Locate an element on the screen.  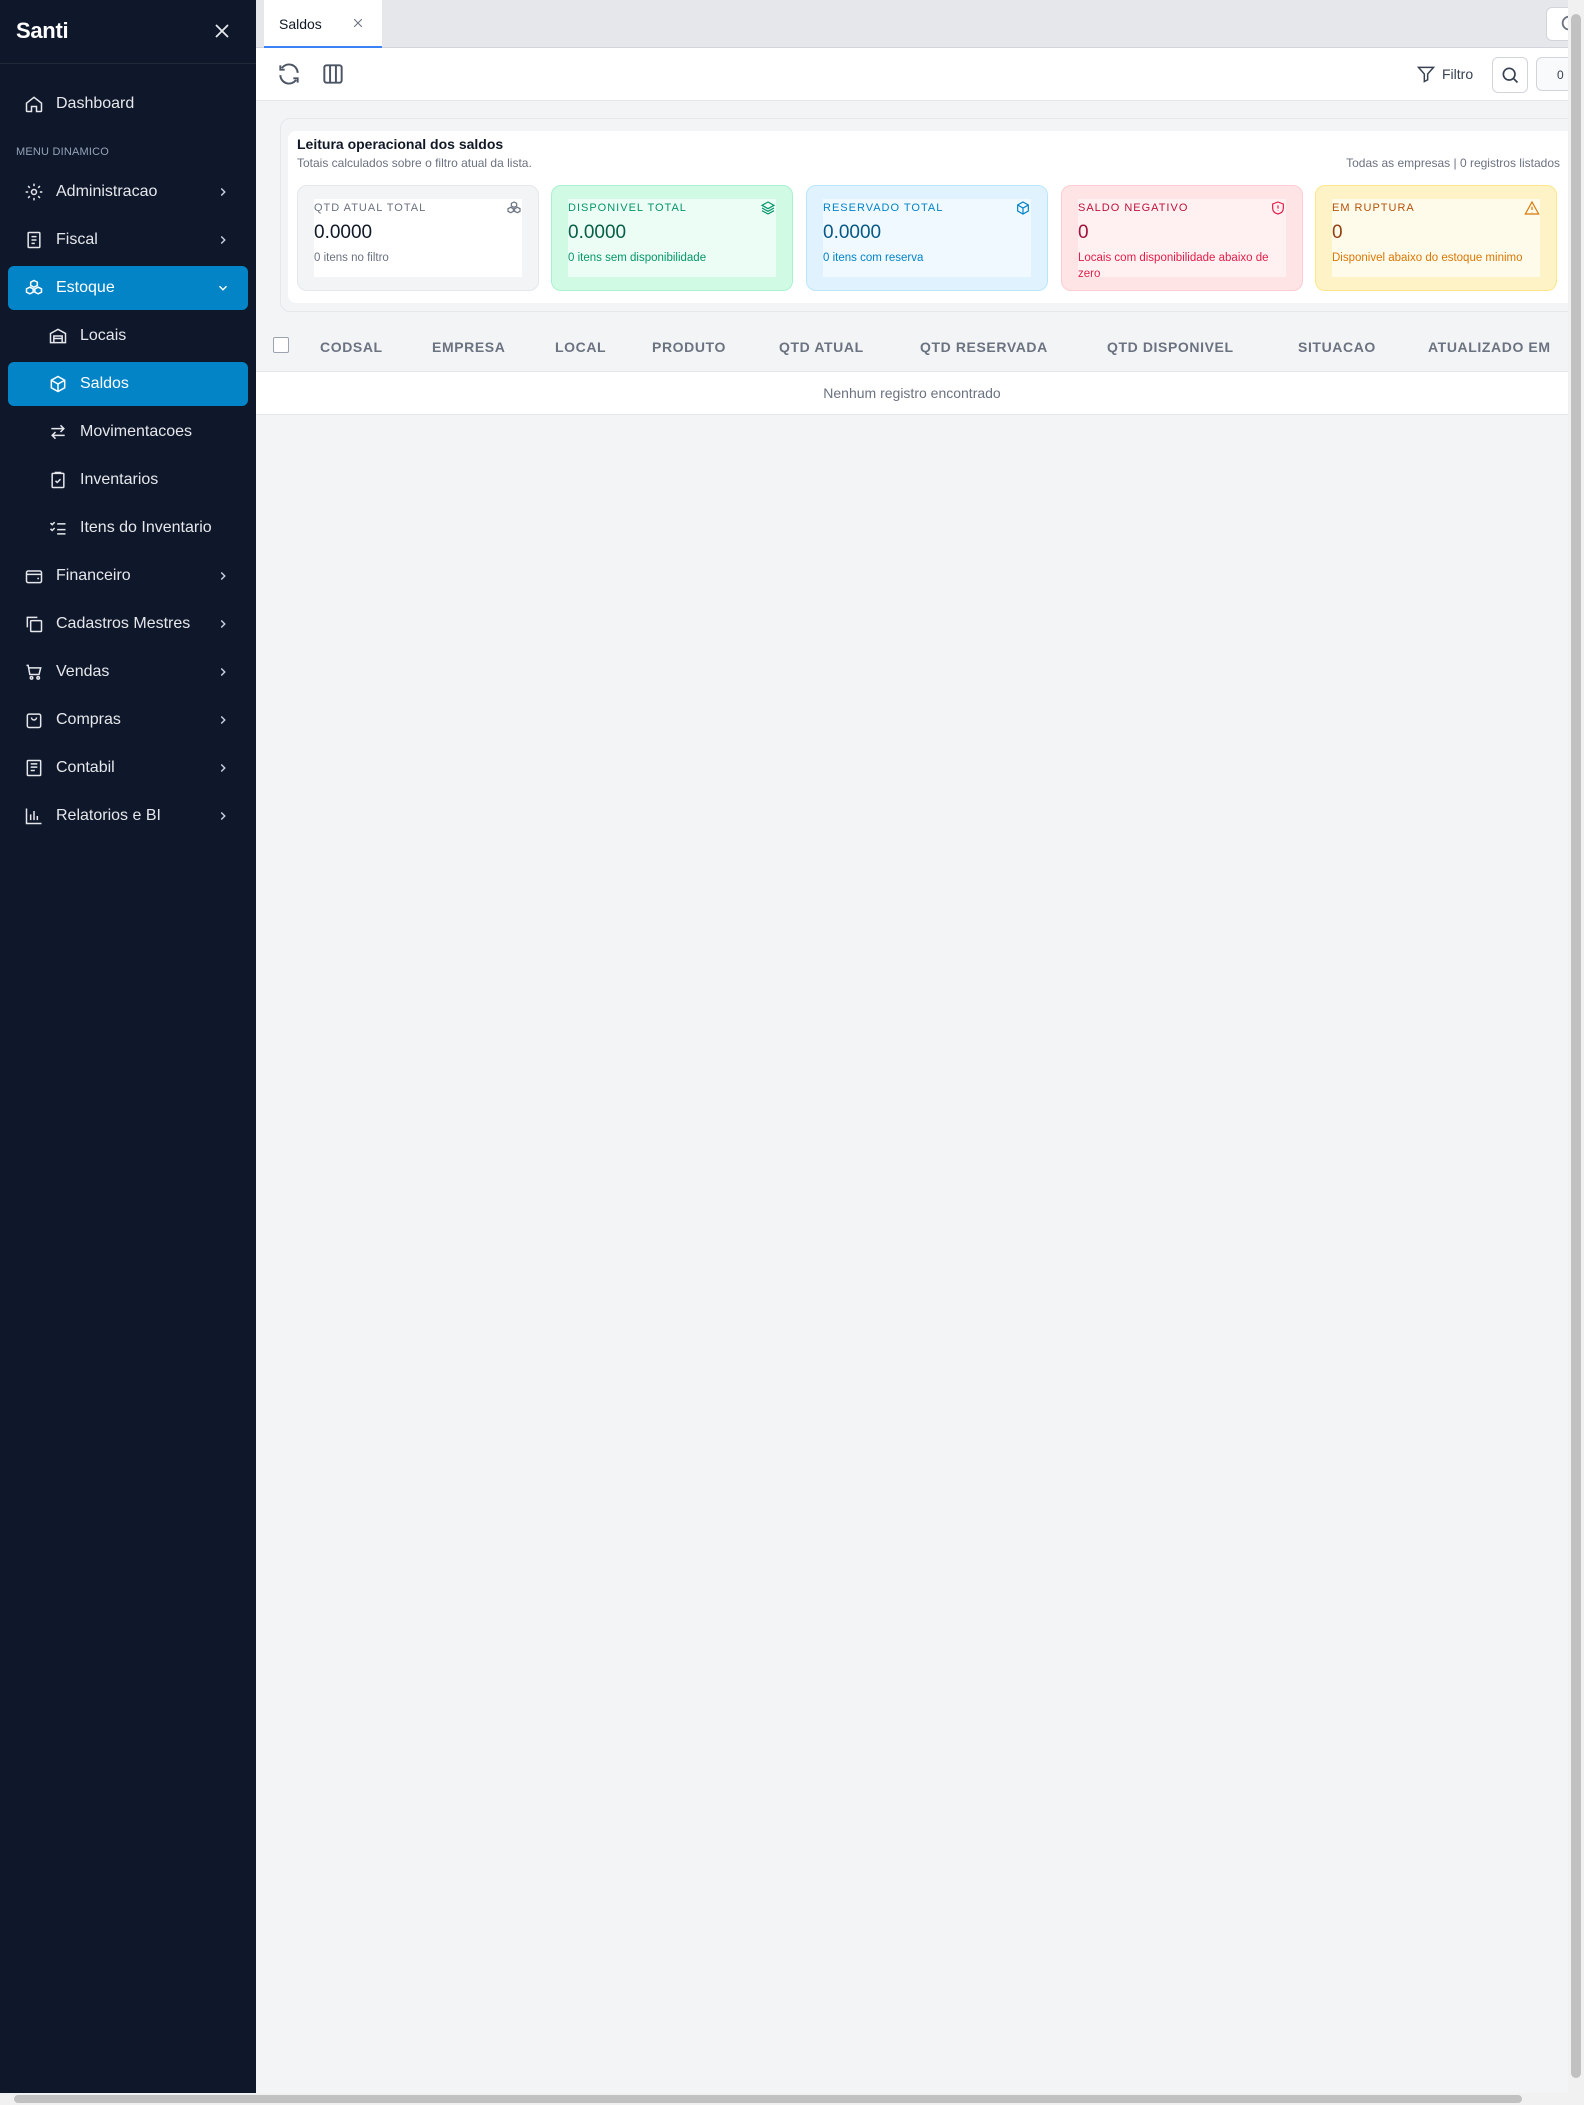
layers-icon is located at coordinates (768, 208).